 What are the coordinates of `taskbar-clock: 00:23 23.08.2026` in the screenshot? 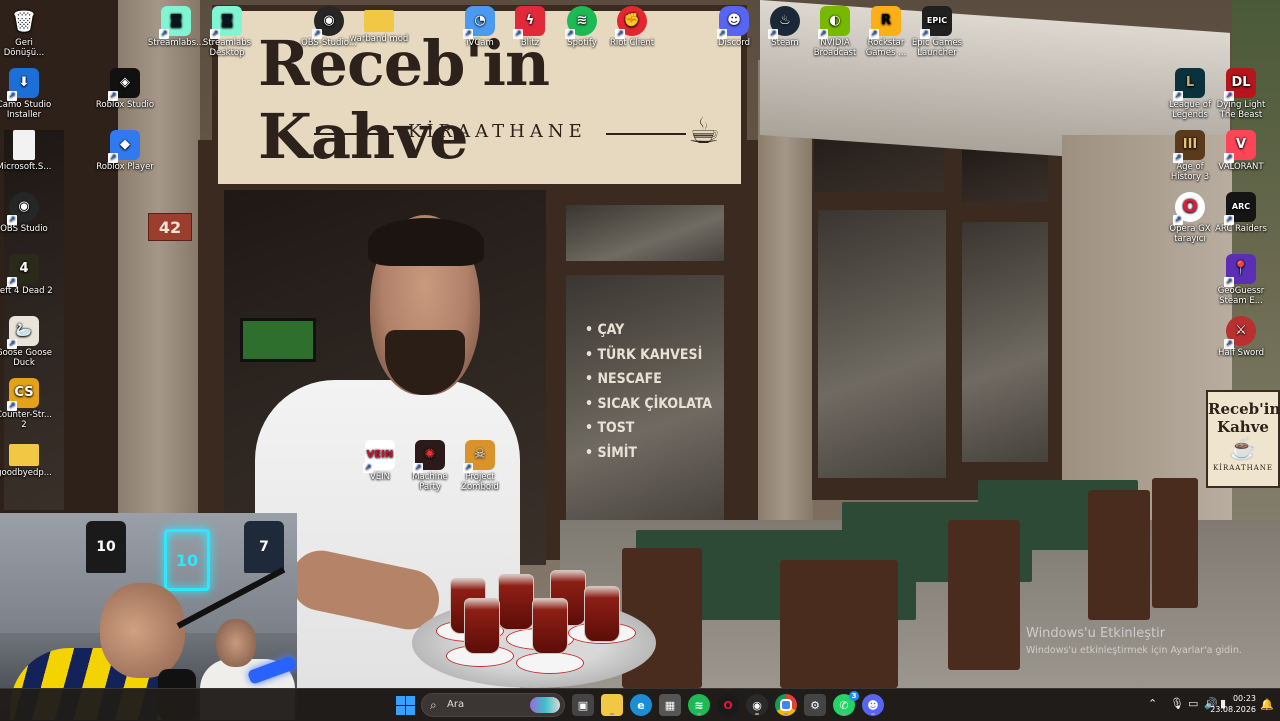 It's located at (1233, 704).